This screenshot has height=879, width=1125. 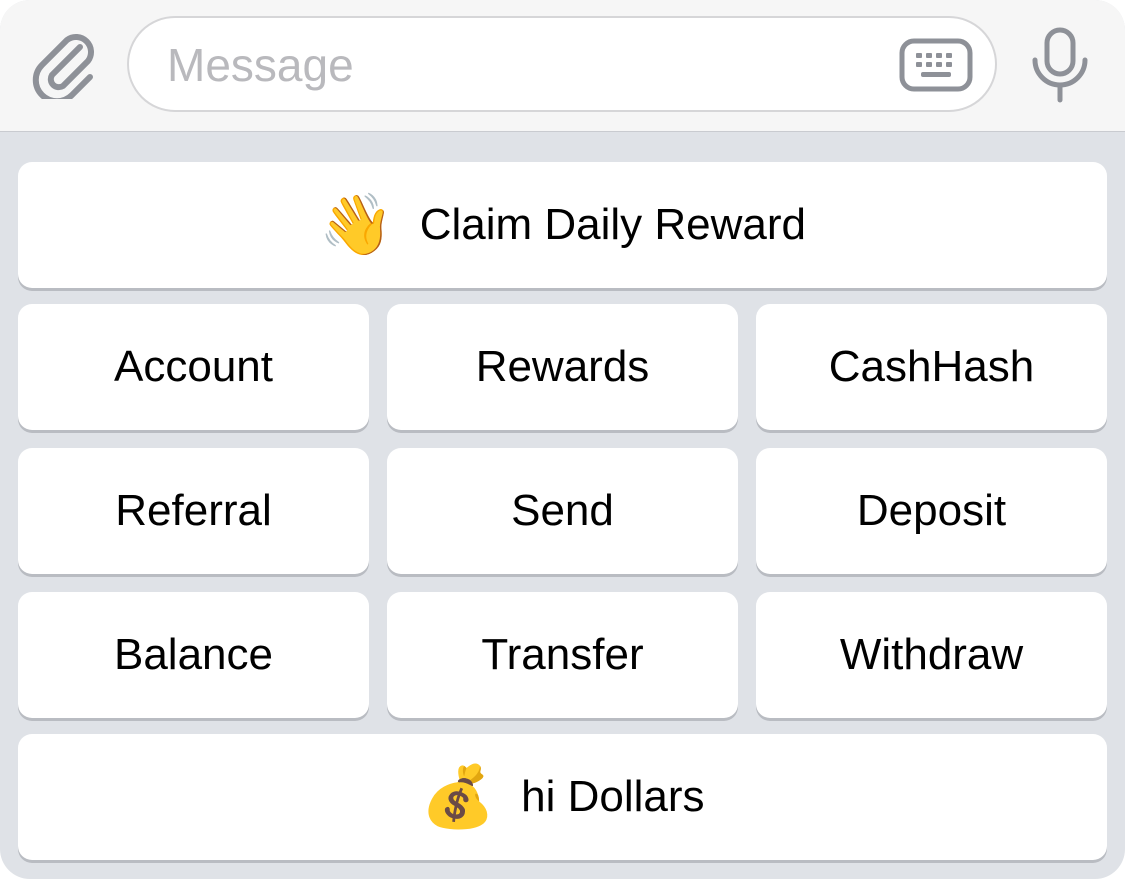 I want to click on claim-daily-reward-button: 👋 Claim Daily Reward, so click(x=562, y=225).